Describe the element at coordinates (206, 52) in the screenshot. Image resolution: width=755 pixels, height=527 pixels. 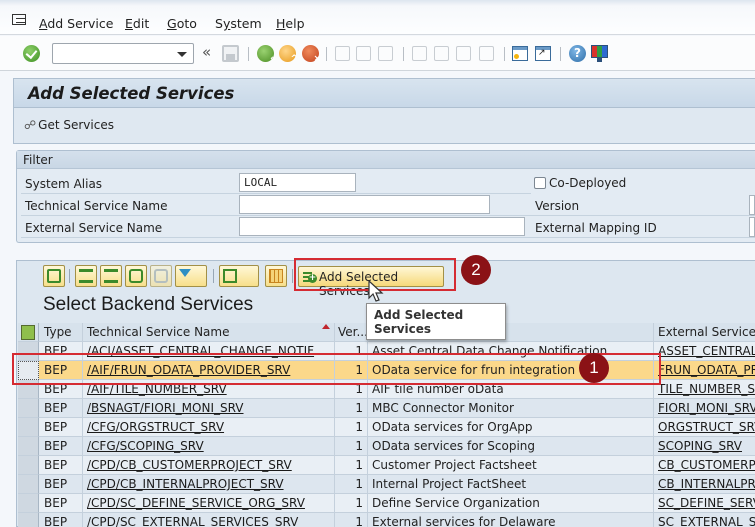
I see `collapse-command-icon: «` at that location.